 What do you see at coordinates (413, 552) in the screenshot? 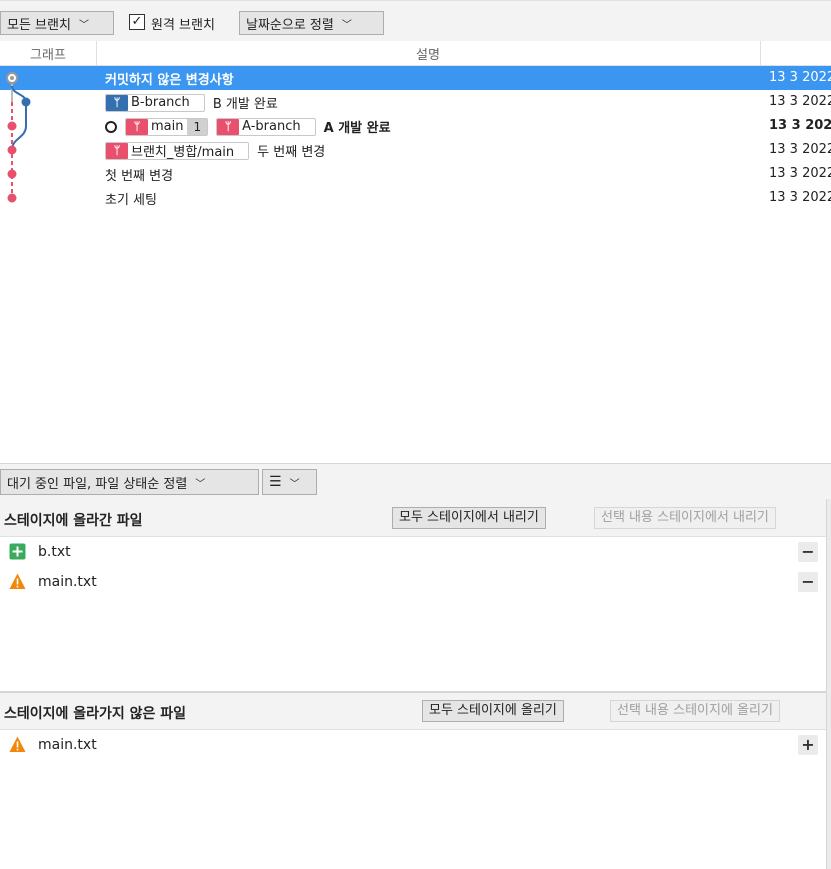
I see `staged-file-row: b.txt −` at bounding box center [413, 552].